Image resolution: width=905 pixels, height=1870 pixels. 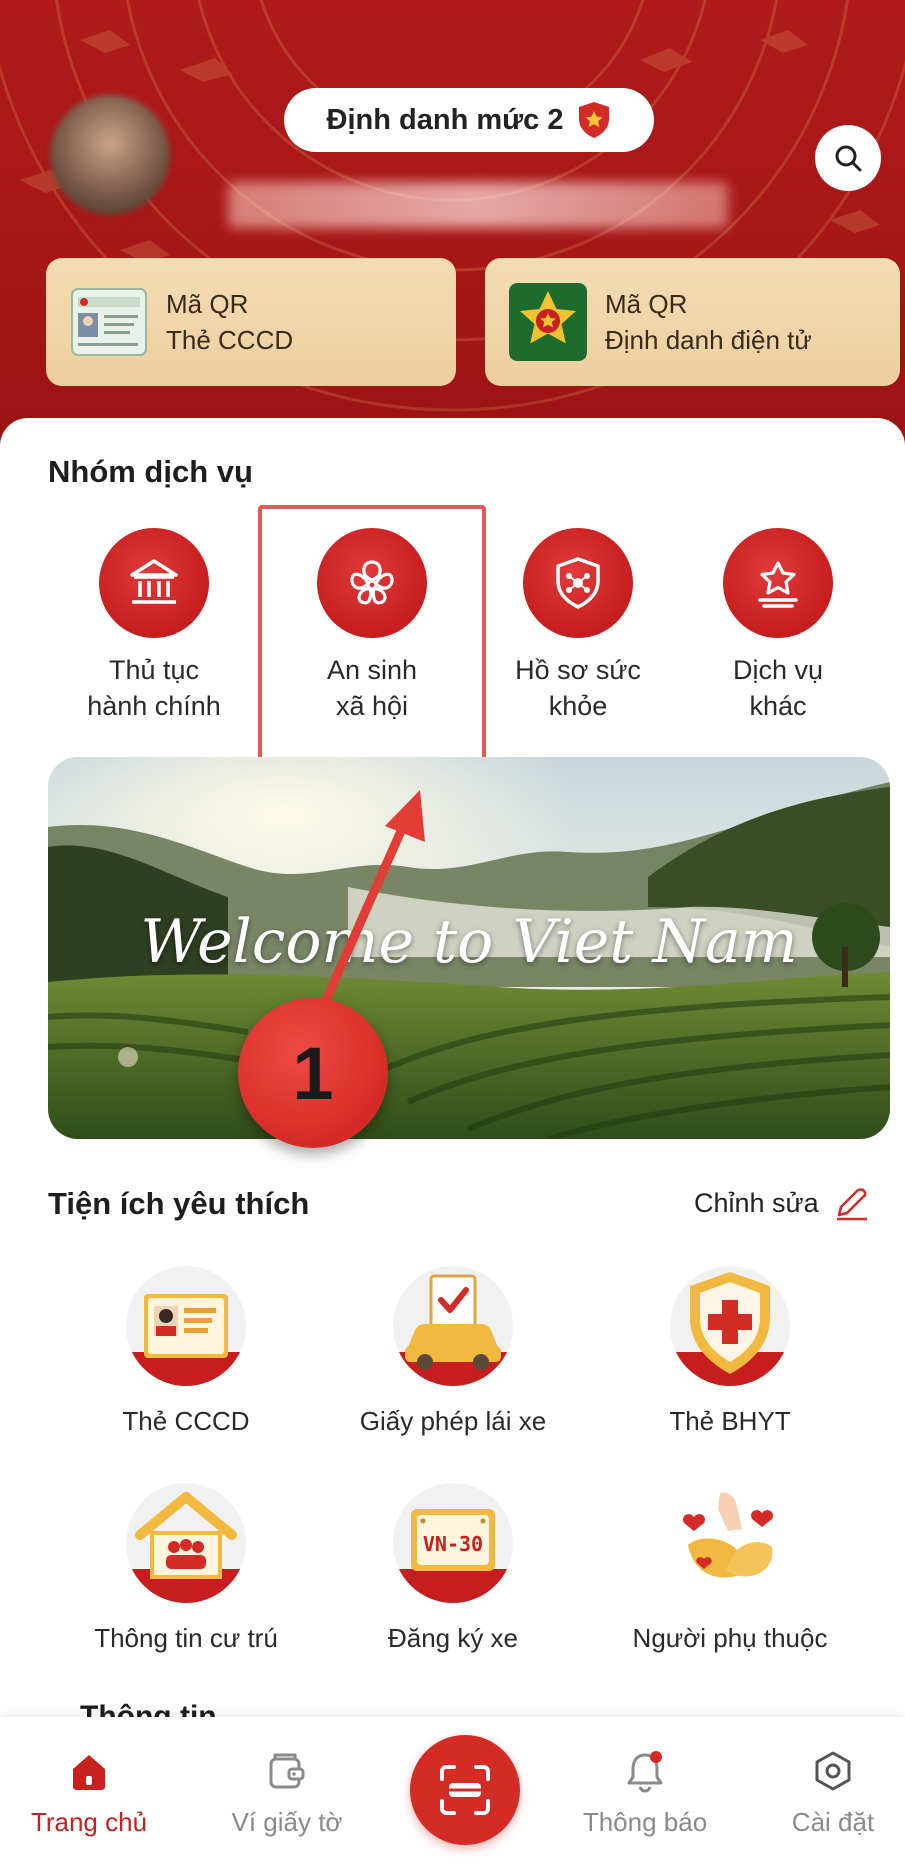 I want to click on search-icon, so click(x=848, y=158).